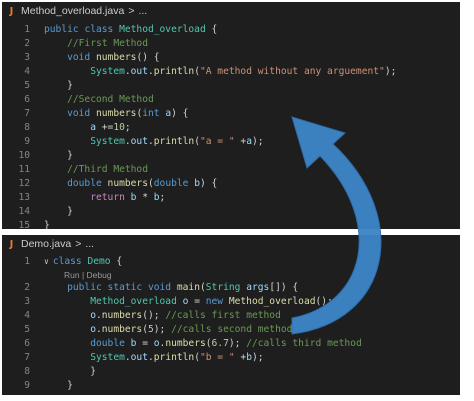 Image resolution: width=474 pixels, height=401 pixels. What do you see at coordinates (231, 224) in the screenshot?
I see `code-line: 15}` at bounding box center [231, 224].